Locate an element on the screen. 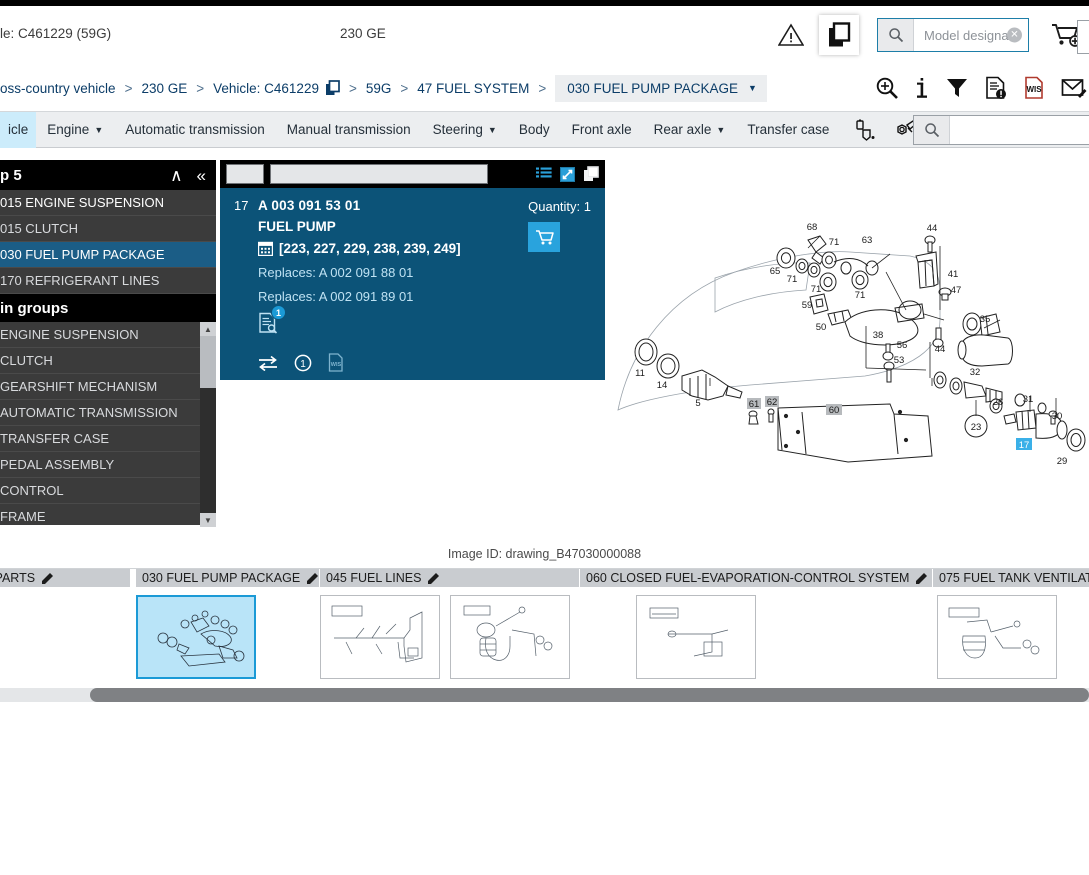 The height and width of the screenshot is (875, 1089). swap-arrows-icon is located at coordinates (268, 363).